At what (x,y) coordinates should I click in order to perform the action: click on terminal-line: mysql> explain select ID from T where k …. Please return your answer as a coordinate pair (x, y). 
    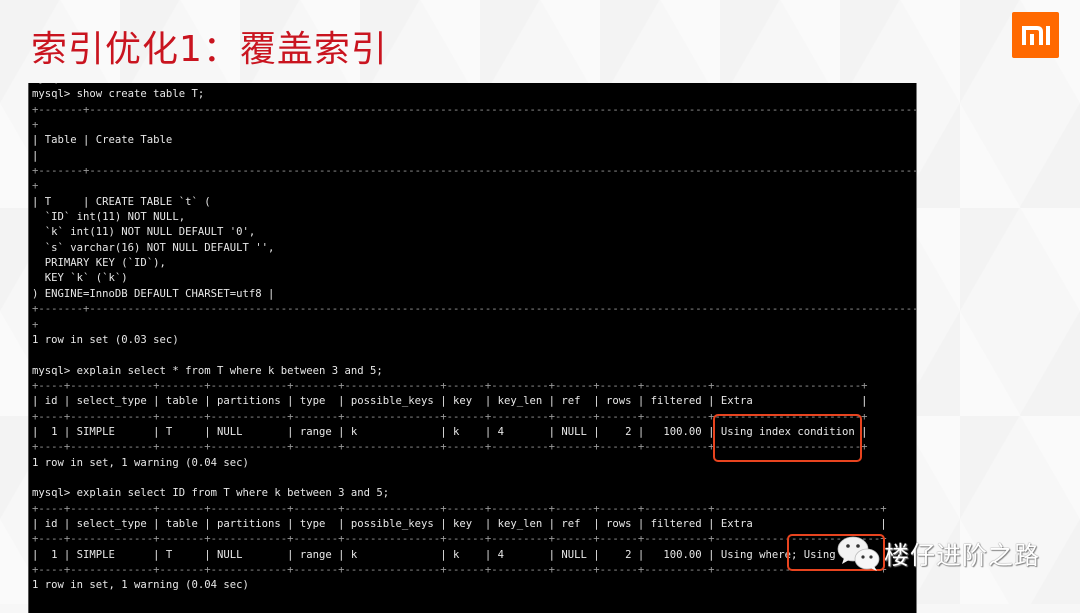
    Looking at the image, I should click on (211, 493).